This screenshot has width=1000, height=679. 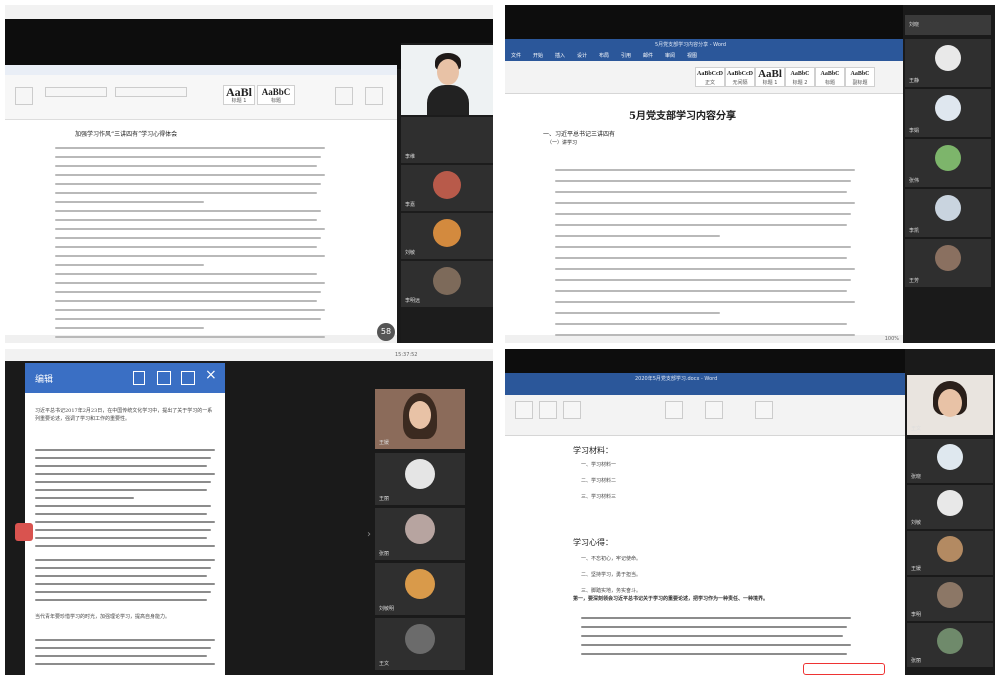 I want to click on participant-tile: 王丽, so click(x=420, y=479).